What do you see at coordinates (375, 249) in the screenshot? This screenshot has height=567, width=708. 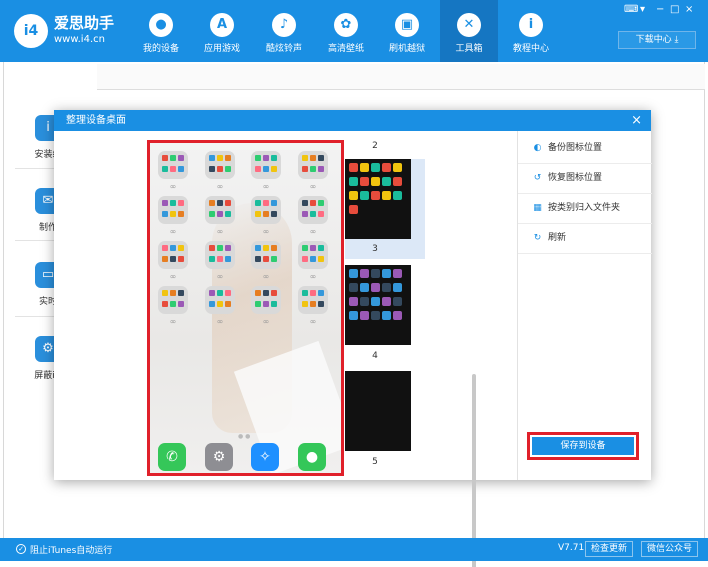 I see `page-number: 3` at bounding box center [375, 249].